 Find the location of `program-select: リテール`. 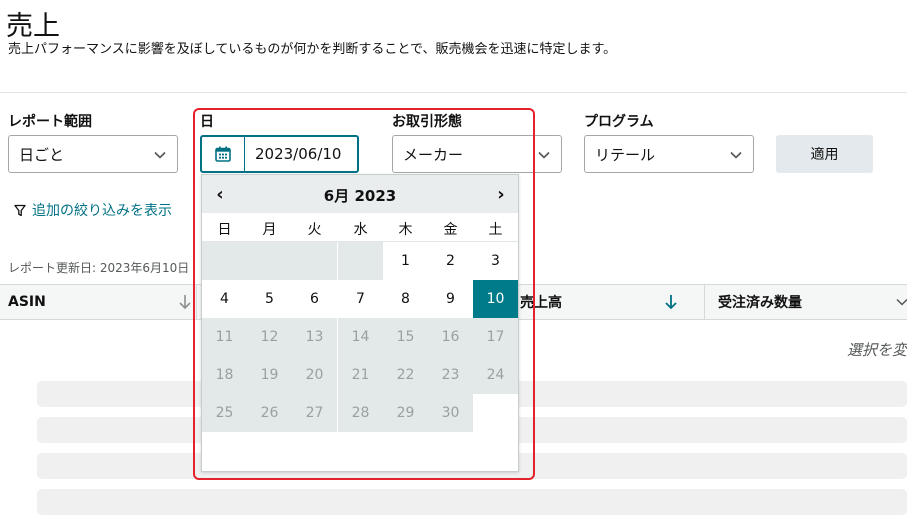

program-select: リテール is located at coordinates (669, 154).